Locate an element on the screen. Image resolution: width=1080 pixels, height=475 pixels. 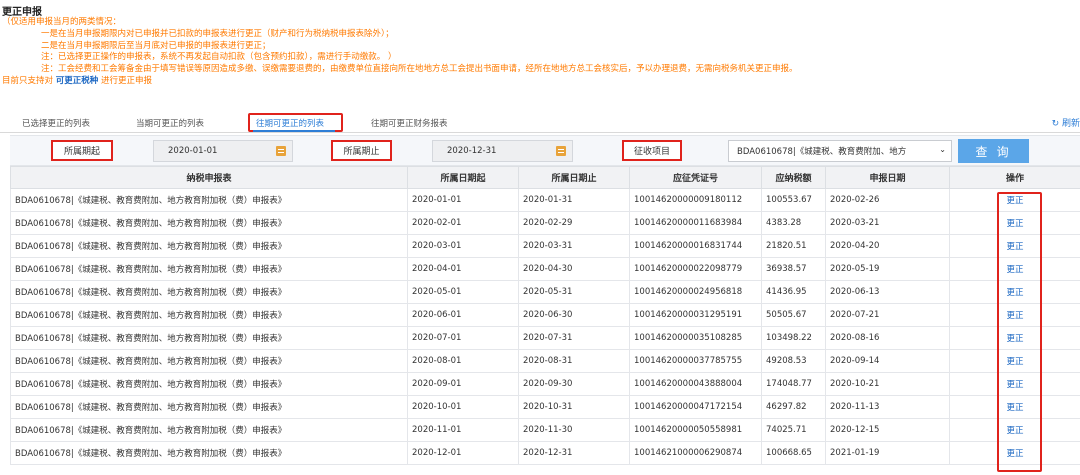
query-button: 查 询 is located at coordinates (993, 151).